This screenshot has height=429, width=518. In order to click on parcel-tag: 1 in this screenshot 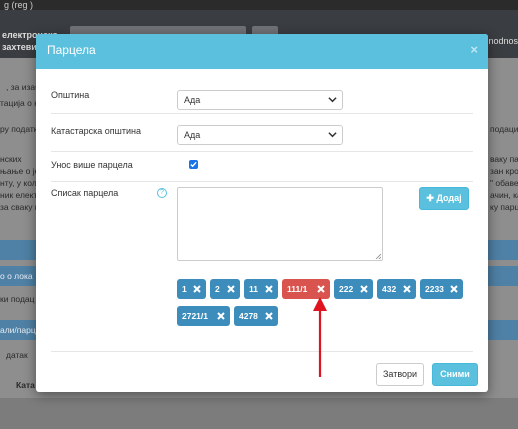, I will do `click(191, 289)`.